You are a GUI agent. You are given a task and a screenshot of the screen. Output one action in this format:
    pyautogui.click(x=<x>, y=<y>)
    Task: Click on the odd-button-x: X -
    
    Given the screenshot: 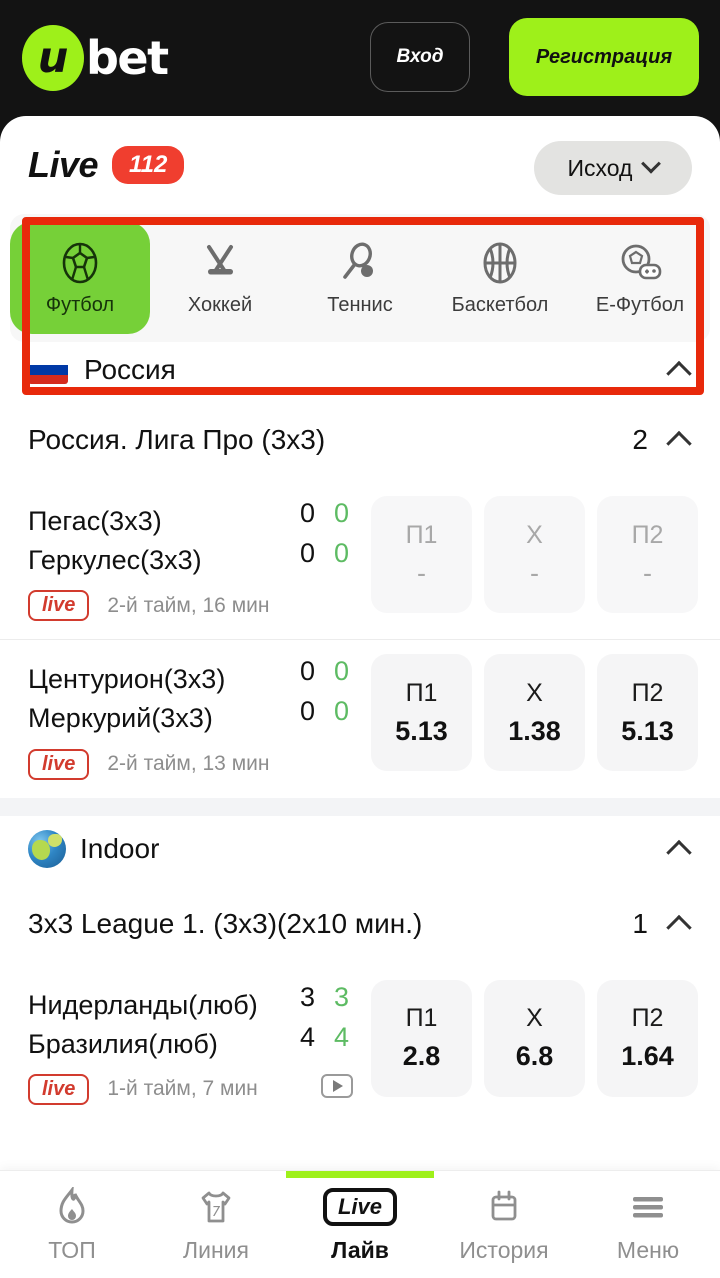 What is the action you would take?
    pyautogui.click(x=534, y=554)
    